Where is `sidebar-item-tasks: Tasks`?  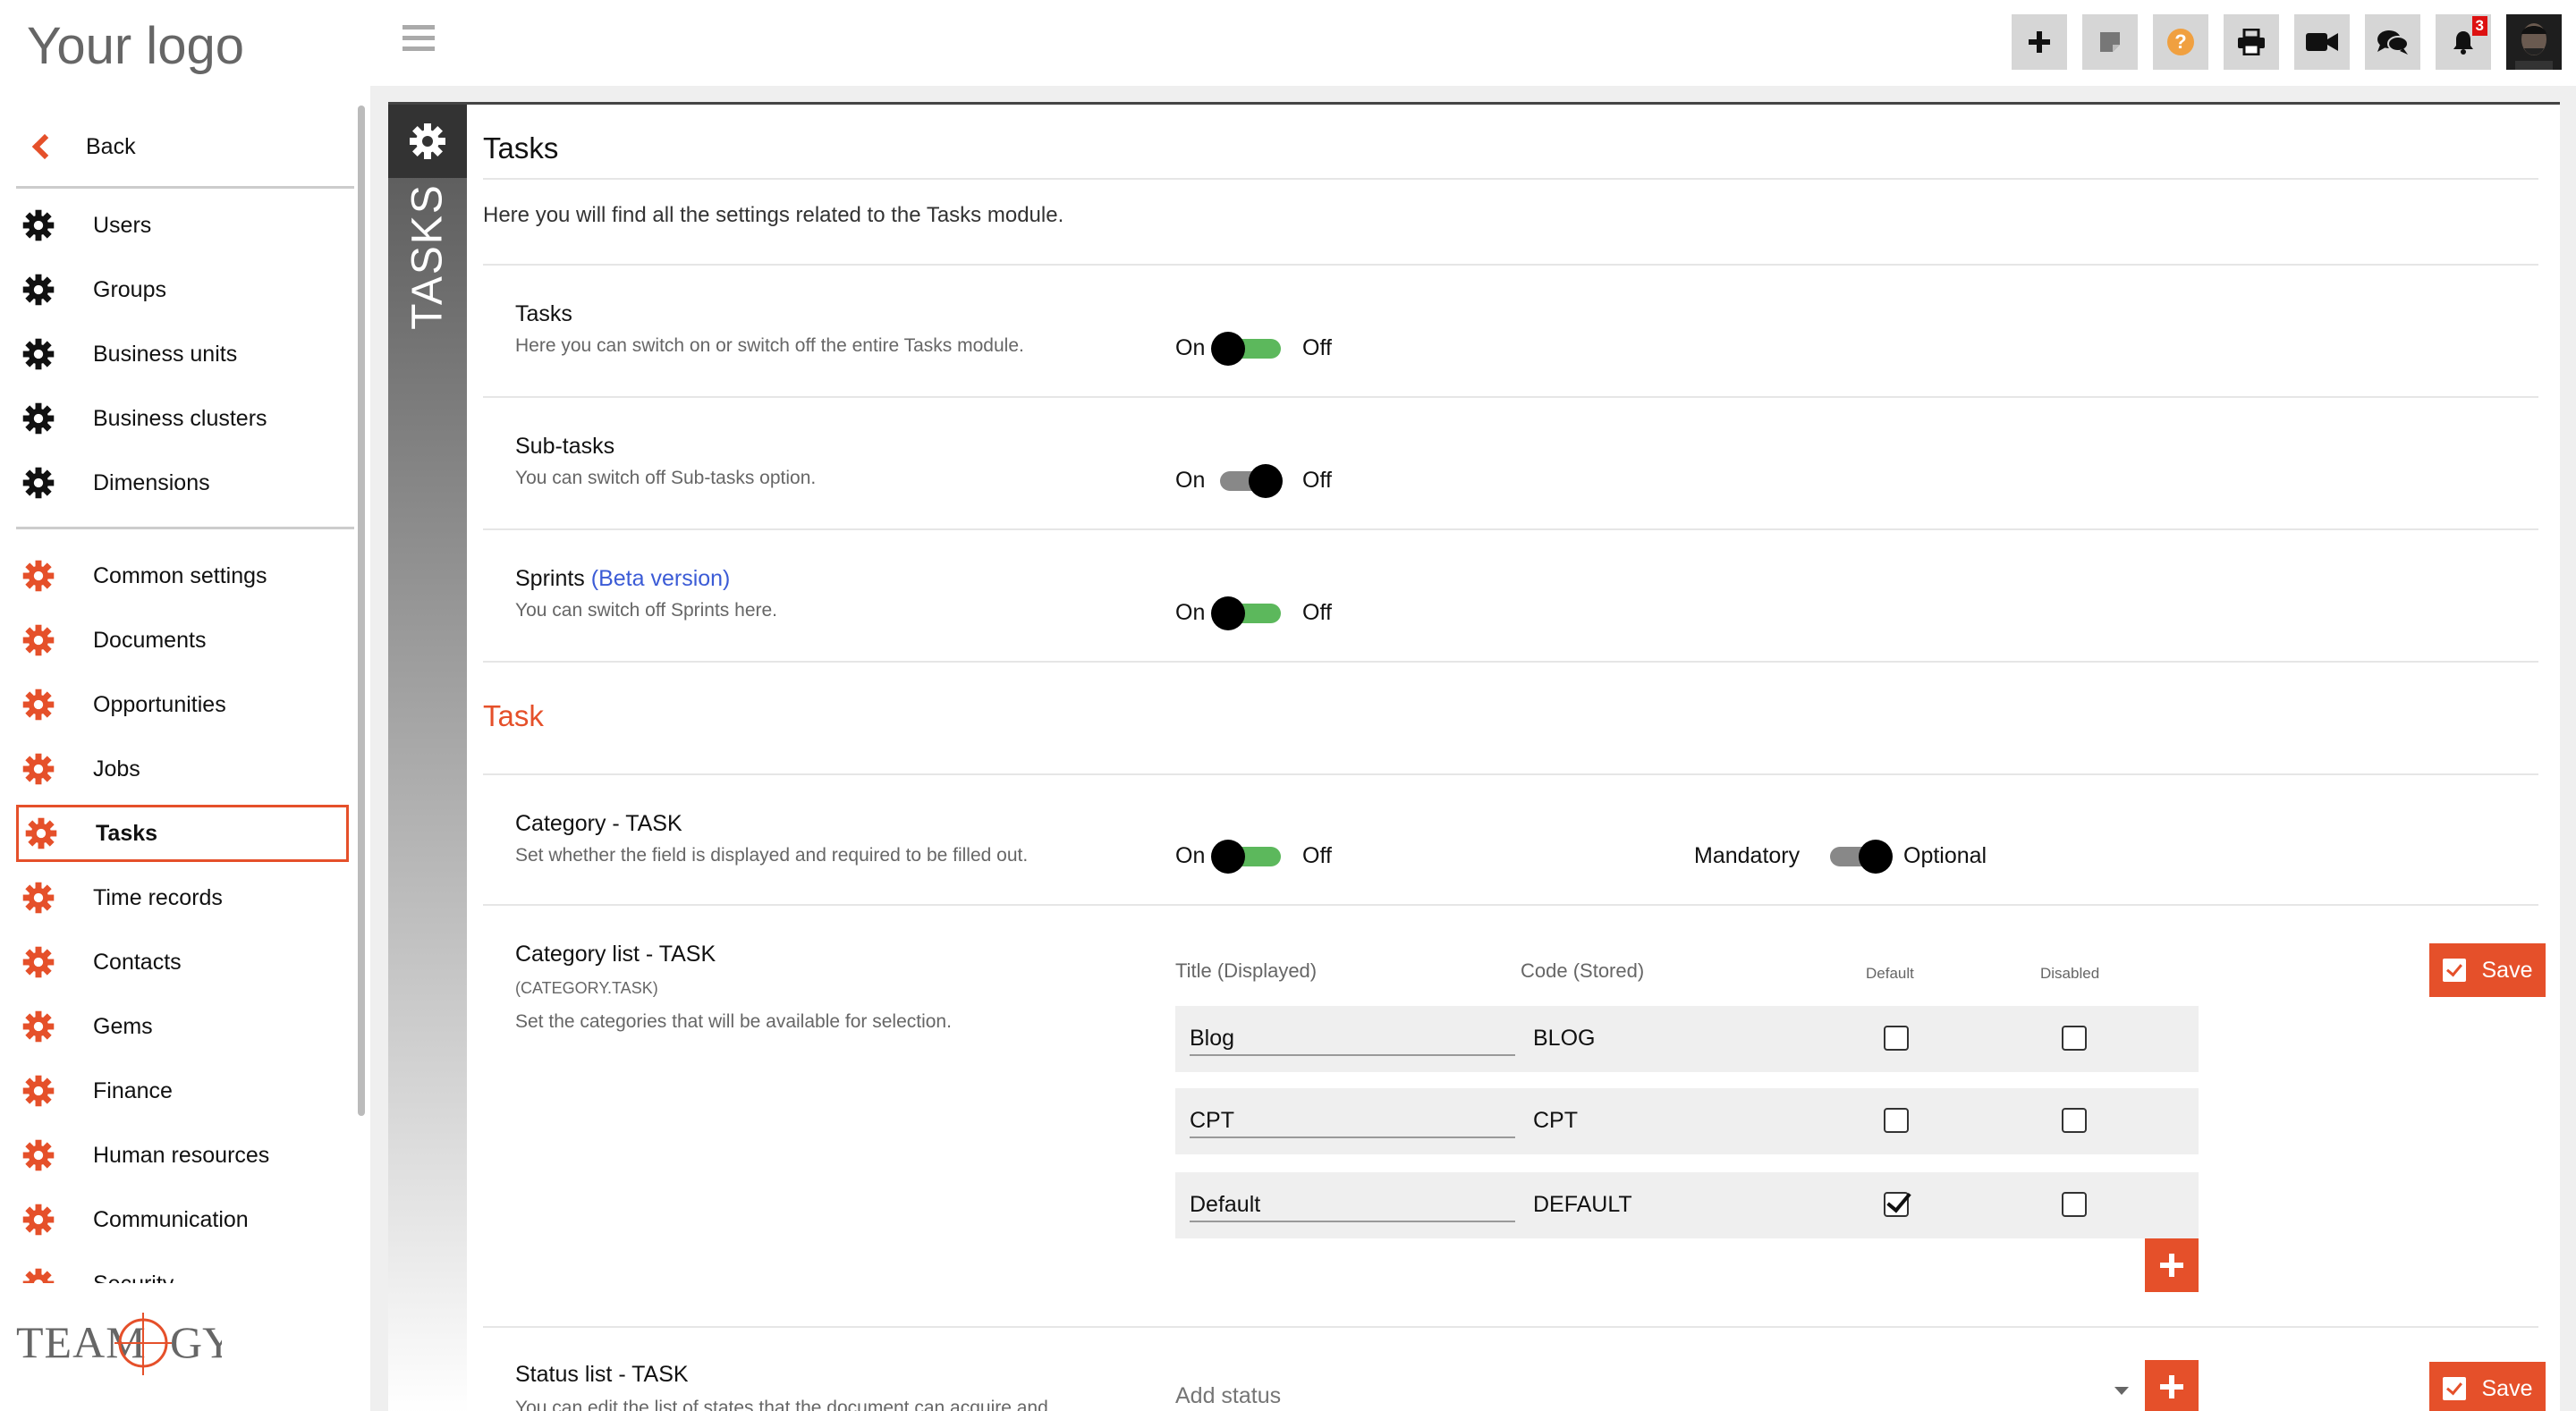 sidebar-item-tasks: Tasks is located at coordinates (182, 833).